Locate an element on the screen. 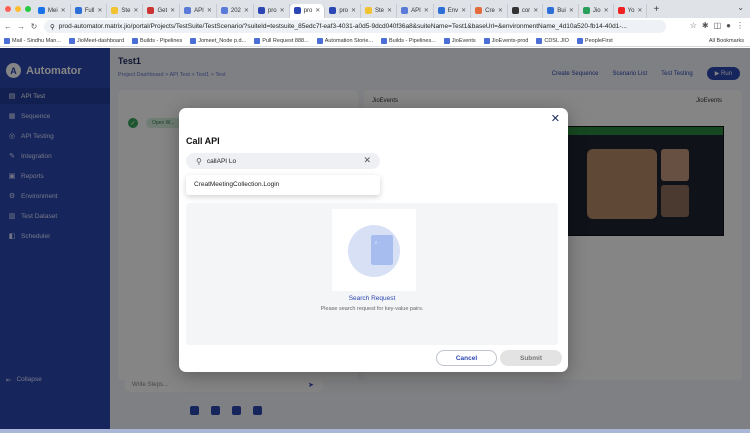 This screenshot has width=750, height=433. browser-tab: Env ✕ is located at coordinates (453, 10).